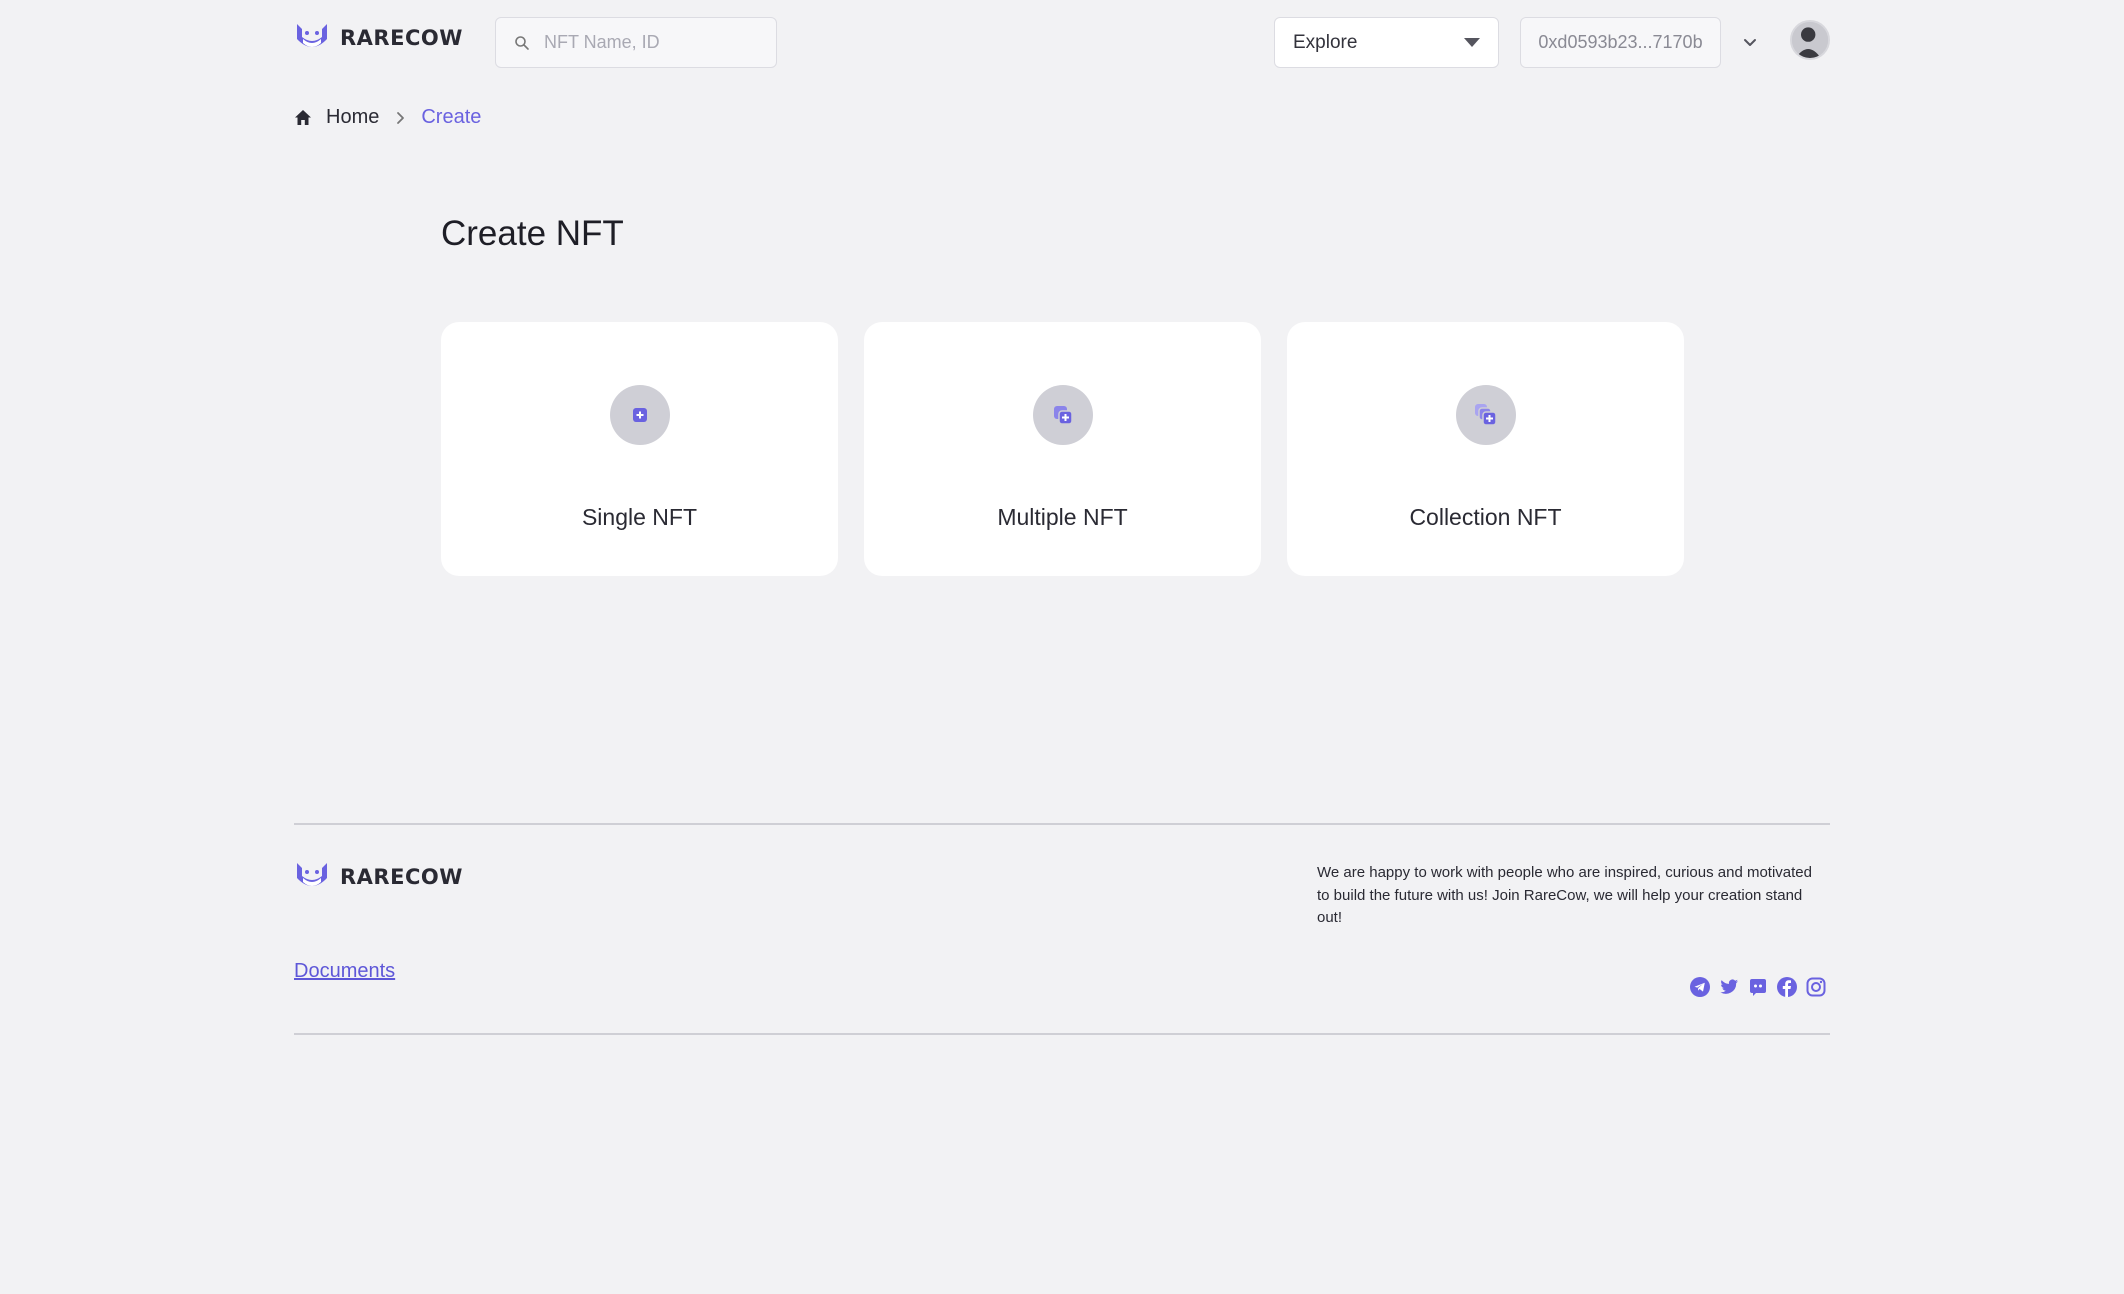  What do you see at coordinates (401, 117) in the screenshot?
I see `chevron-right-icon` at bounding box center [401, 117].